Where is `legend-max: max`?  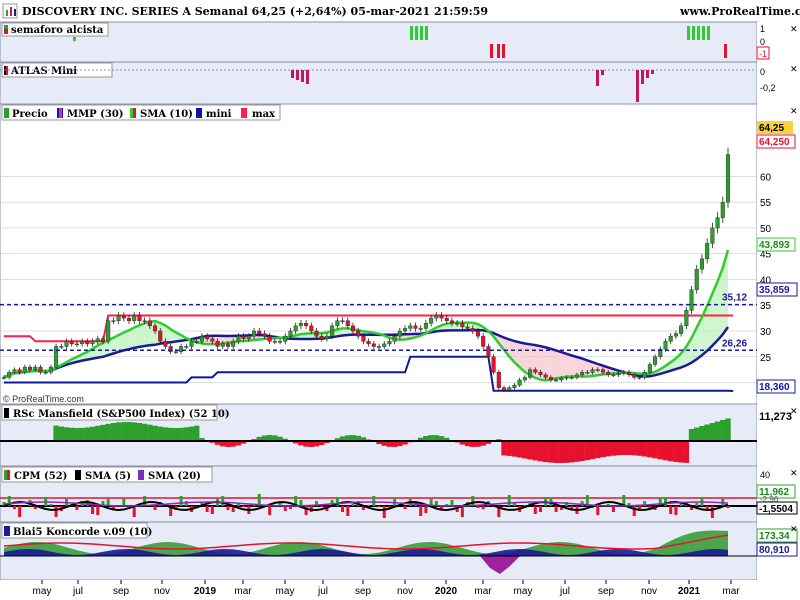
legend-max: max is located at coordinates (264, 114).